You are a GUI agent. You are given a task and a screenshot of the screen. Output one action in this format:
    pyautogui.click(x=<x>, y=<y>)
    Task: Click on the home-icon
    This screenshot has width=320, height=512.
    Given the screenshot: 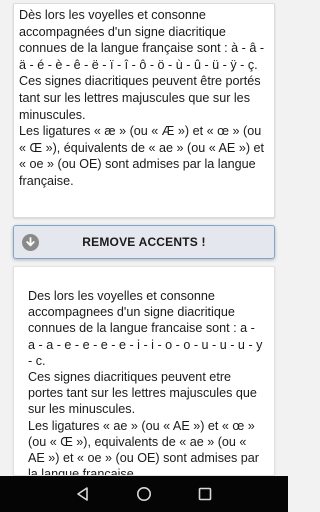 What is the action you would take?
    pyautogui.click(x=144, y=494)
    